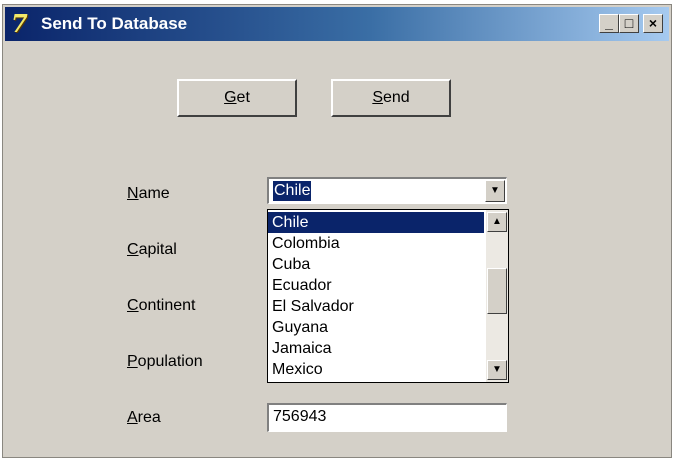  What do you see at coordinates (376, 222) in the screenshot?
I see `dropdown-option: Chile` at bounding box center [376, 222].